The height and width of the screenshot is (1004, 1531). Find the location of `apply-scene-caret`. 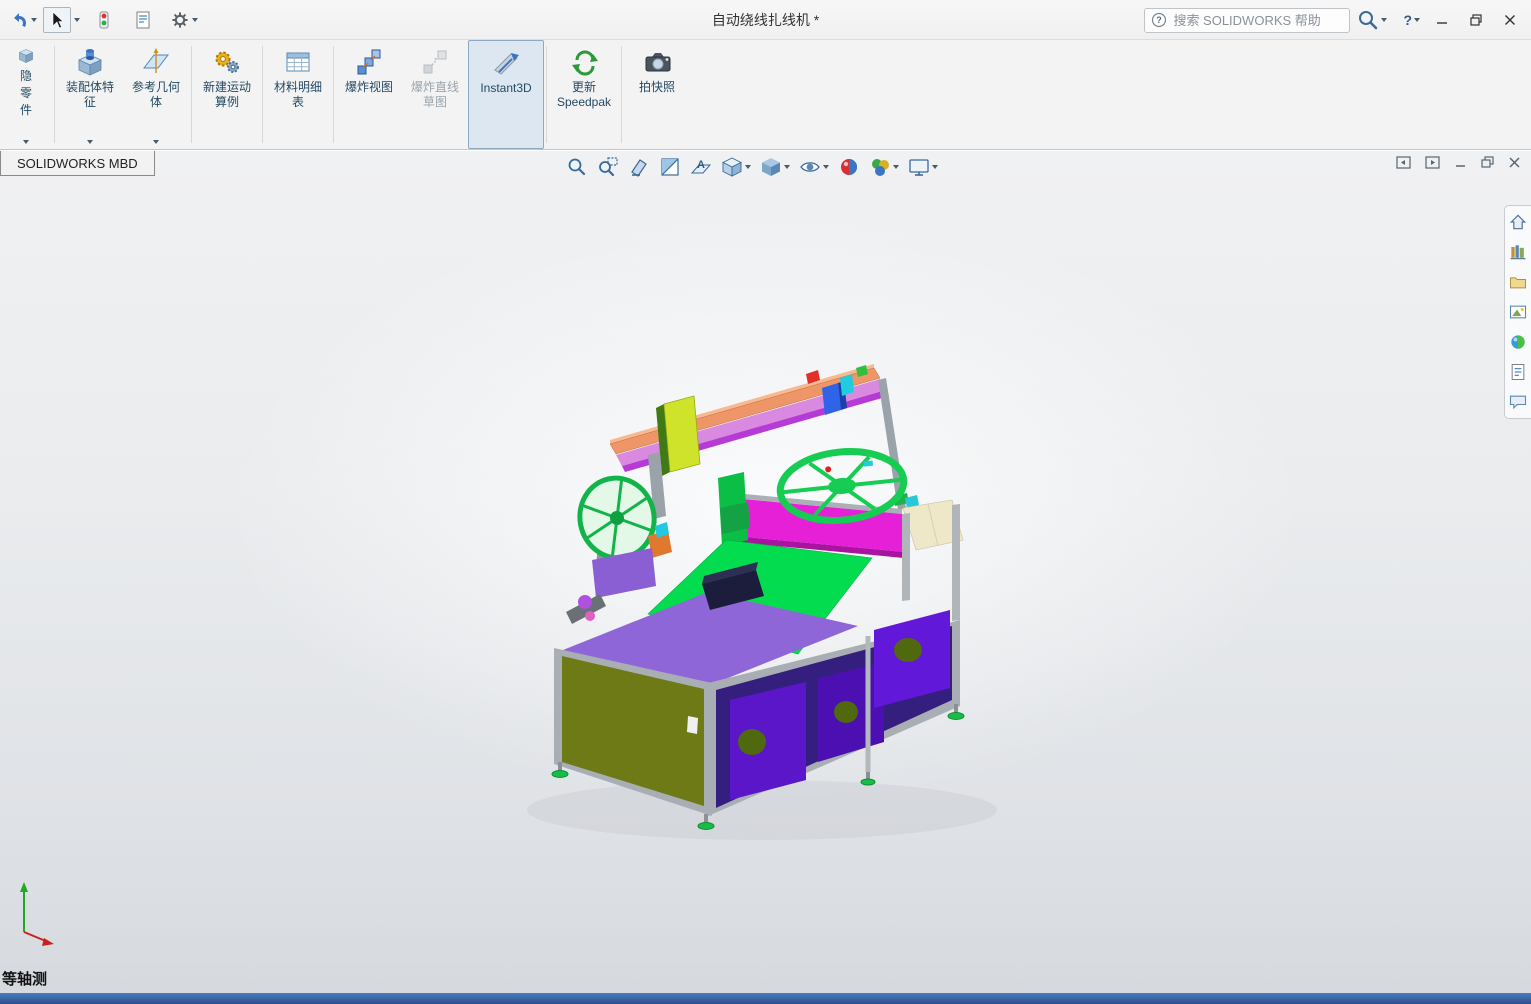

apply-scene-caret is located at coordinates (895, 167).